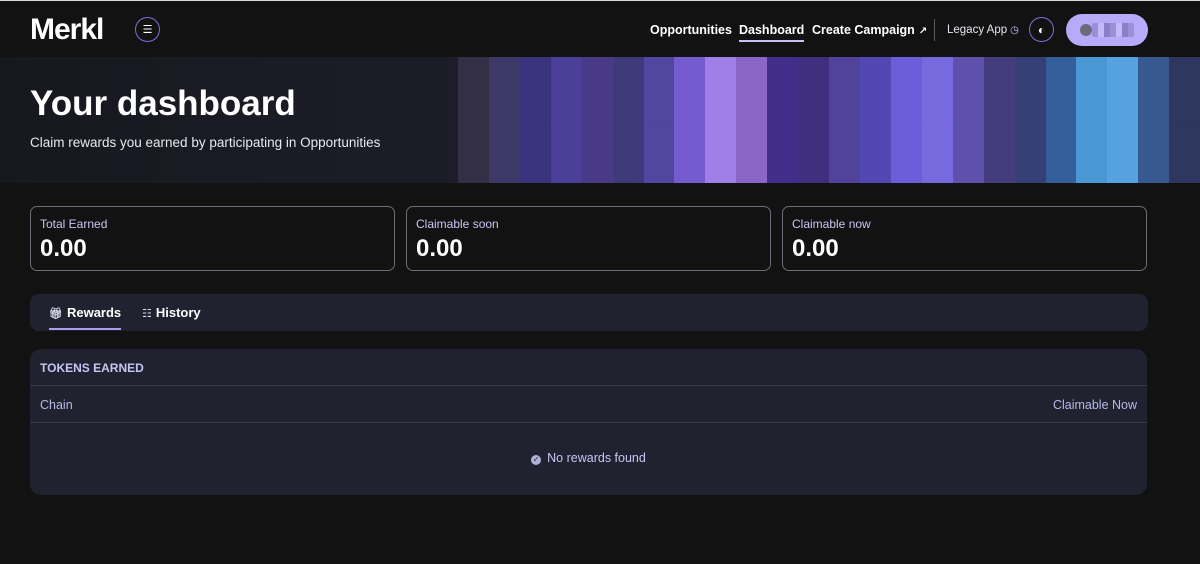 The height and width of the screenshot is (564, 1200). What do you see at coordinates (56, 314) in the screenshot?
I see `gift-icon: 🎁︎` at bounding box center [56, 314].